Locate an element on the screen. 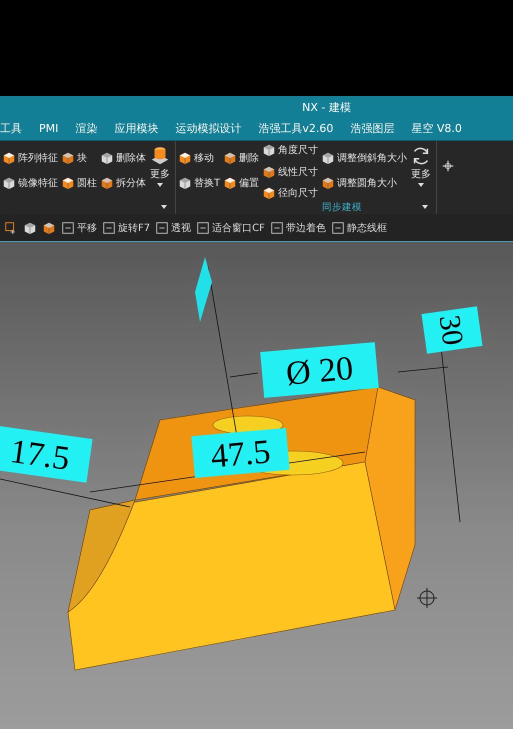  menu-tab: PMI is located at coordinates (48, 129).